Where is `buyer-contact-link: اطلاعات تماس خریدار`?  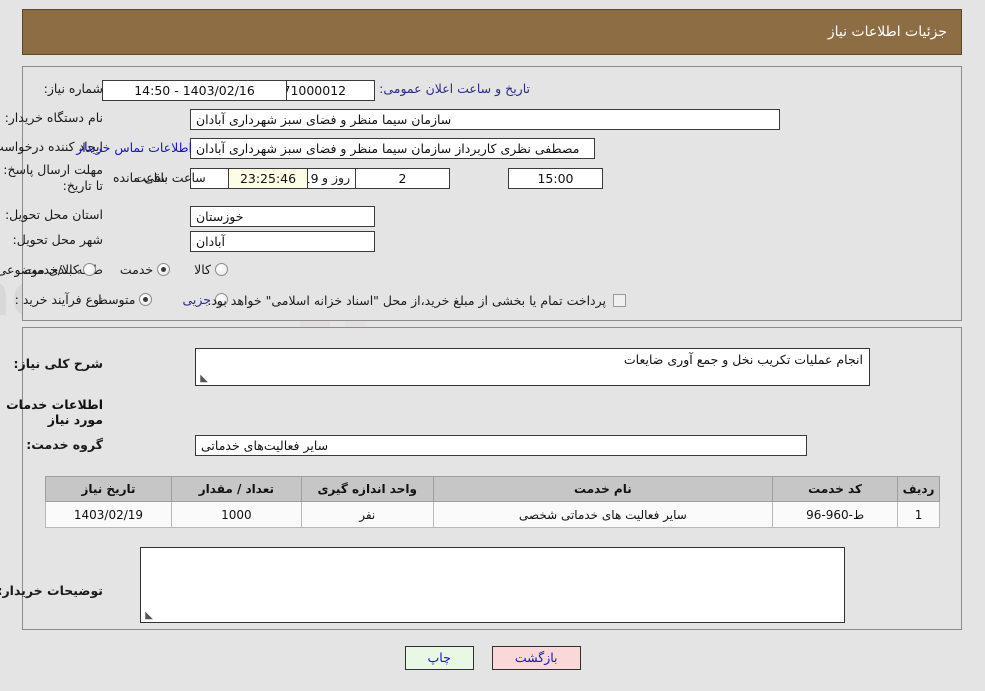 buyer-contact-link: اطلاعات تماس خریدار is located at coordinates (134, 147).